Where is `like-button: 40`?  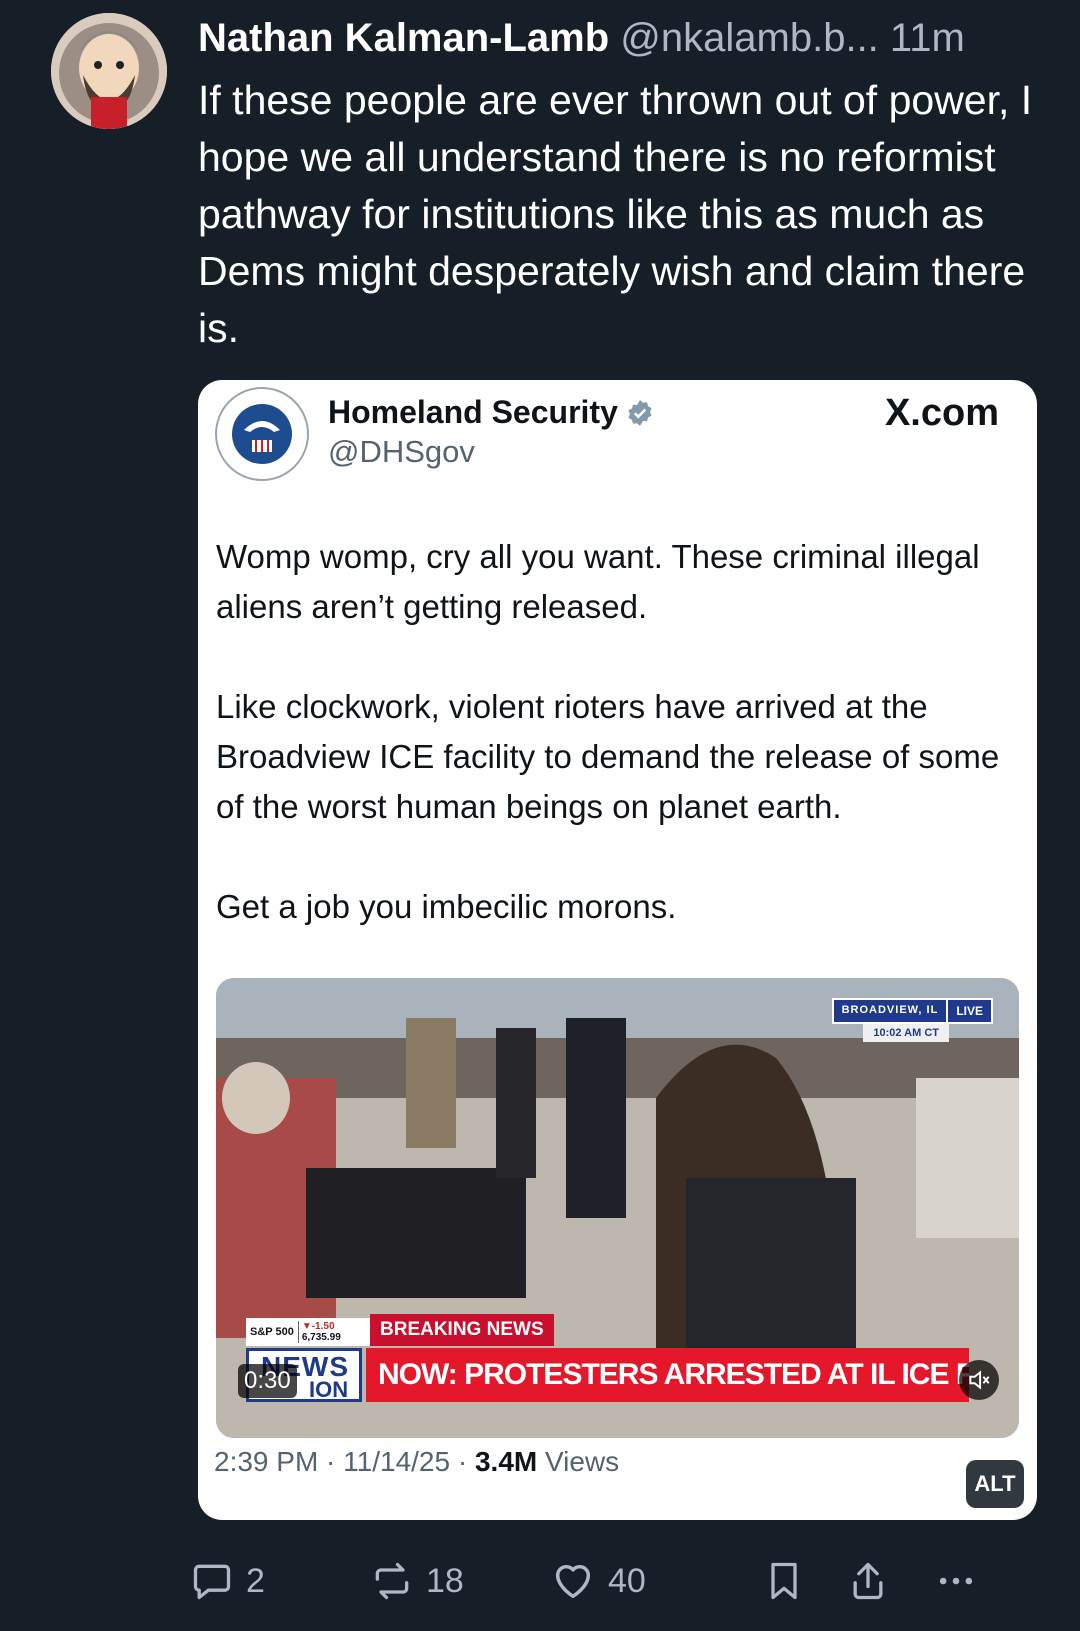 like-button: 40 is located at coordinates (598, 1581).